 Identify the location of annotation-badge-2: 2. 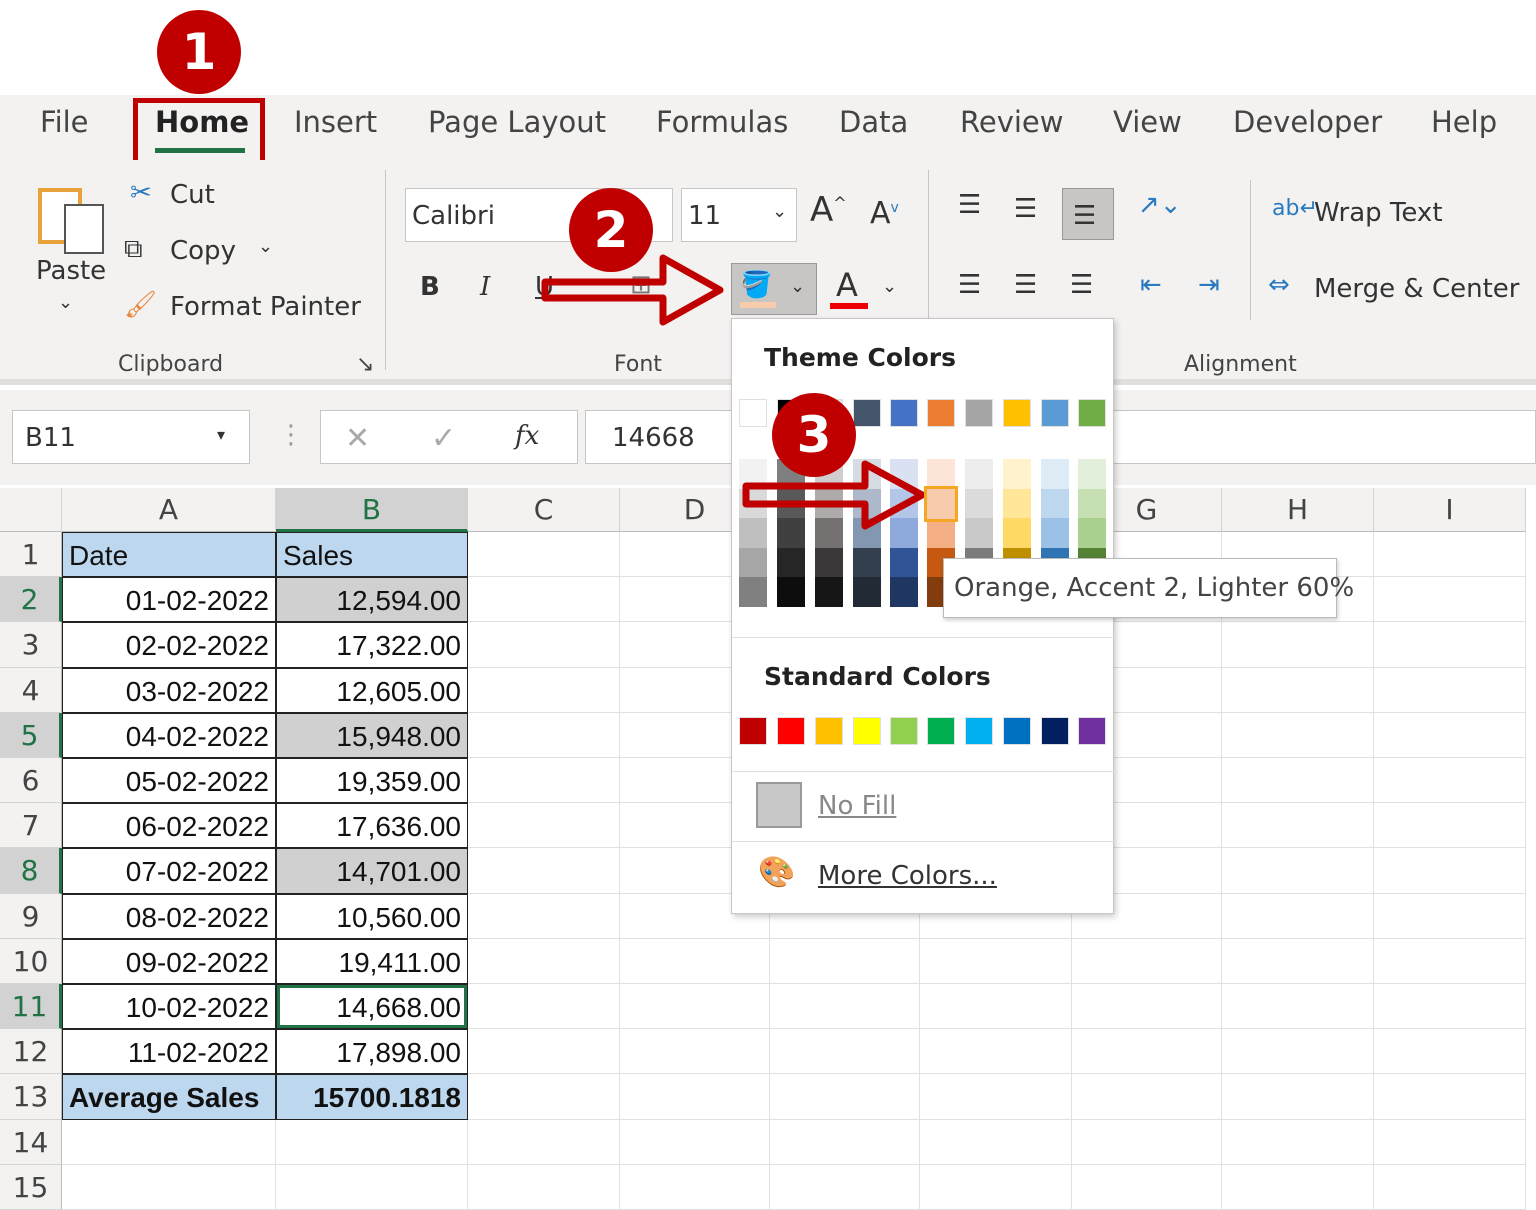
(611, 230).